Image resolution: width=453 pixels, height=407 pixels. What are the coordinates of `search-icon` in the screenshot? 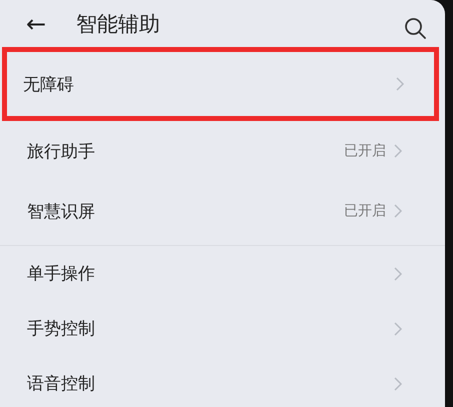 It's located at (415, 28).